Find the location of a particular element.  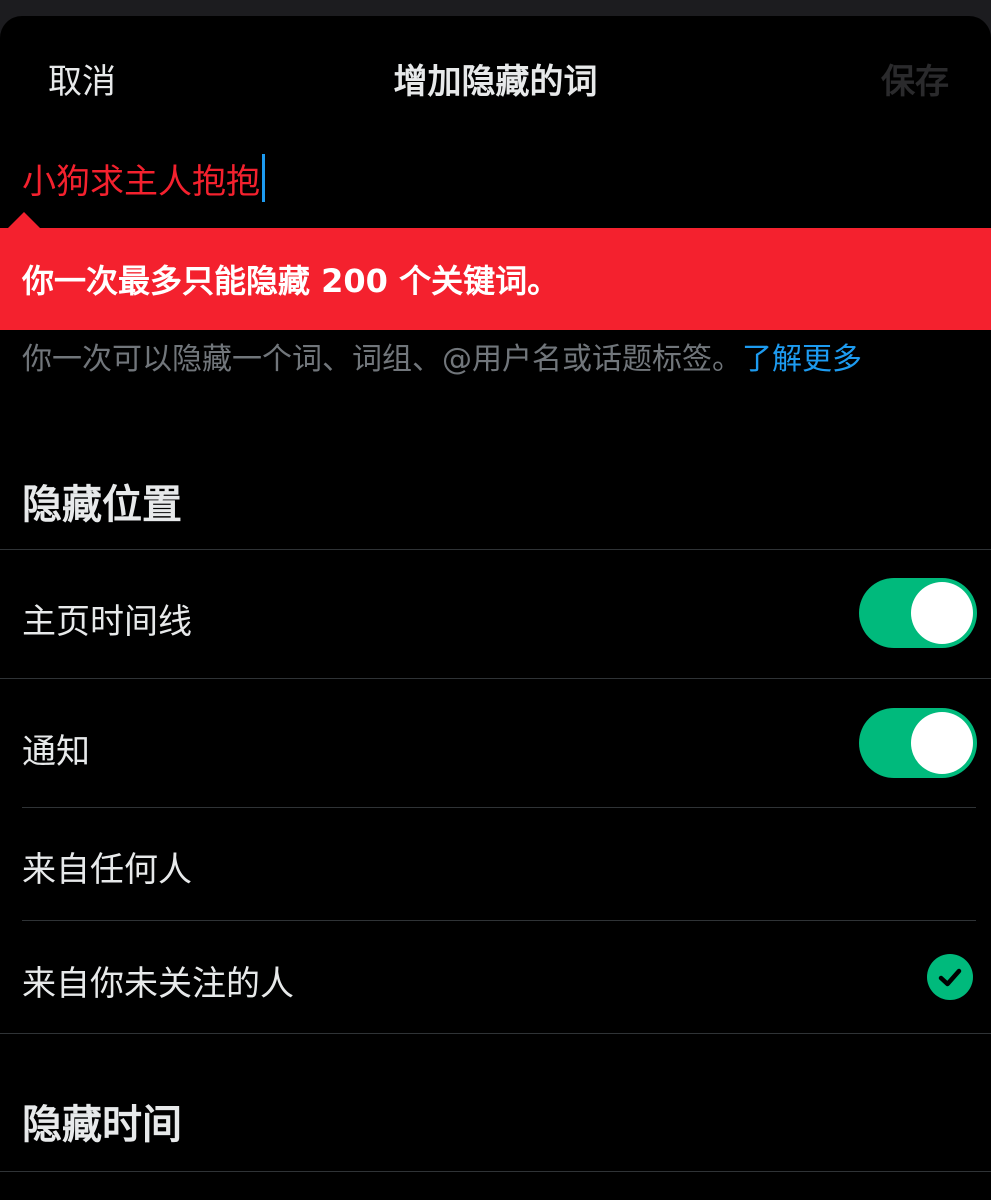

muted-word-input-value: 小狗求主人抱抱 is located at coordinates (141, 178).